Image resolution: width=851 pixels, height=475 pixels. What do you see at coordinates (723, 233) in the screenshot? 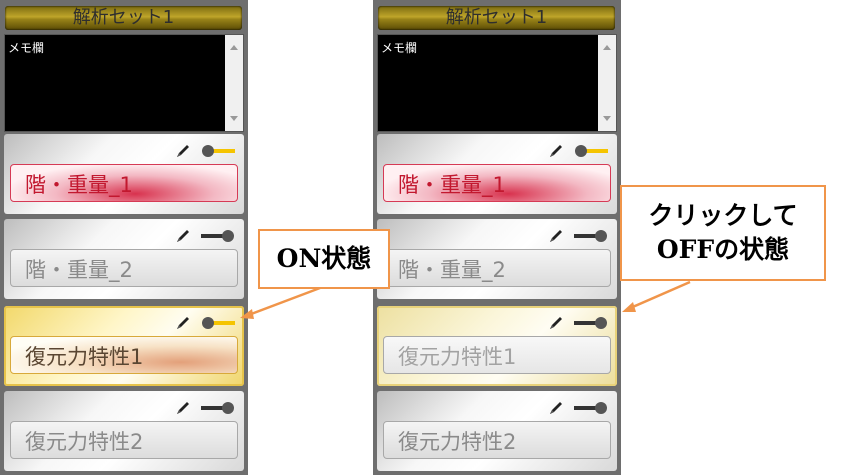
I see `off-state-callout: クリックして OFFの状態` at bounding box center [723, 233].